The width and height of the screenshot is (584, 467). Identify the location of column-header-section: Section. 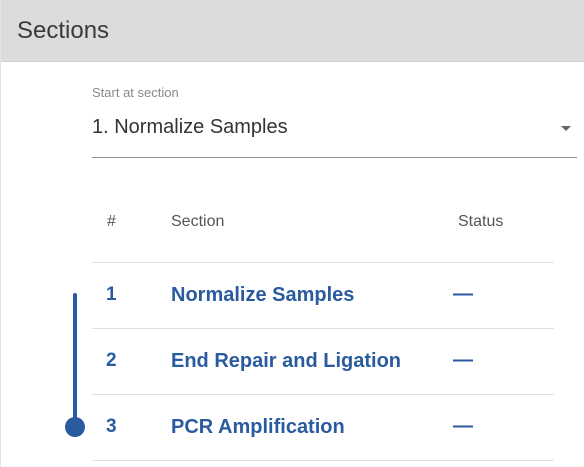
(198, 221).